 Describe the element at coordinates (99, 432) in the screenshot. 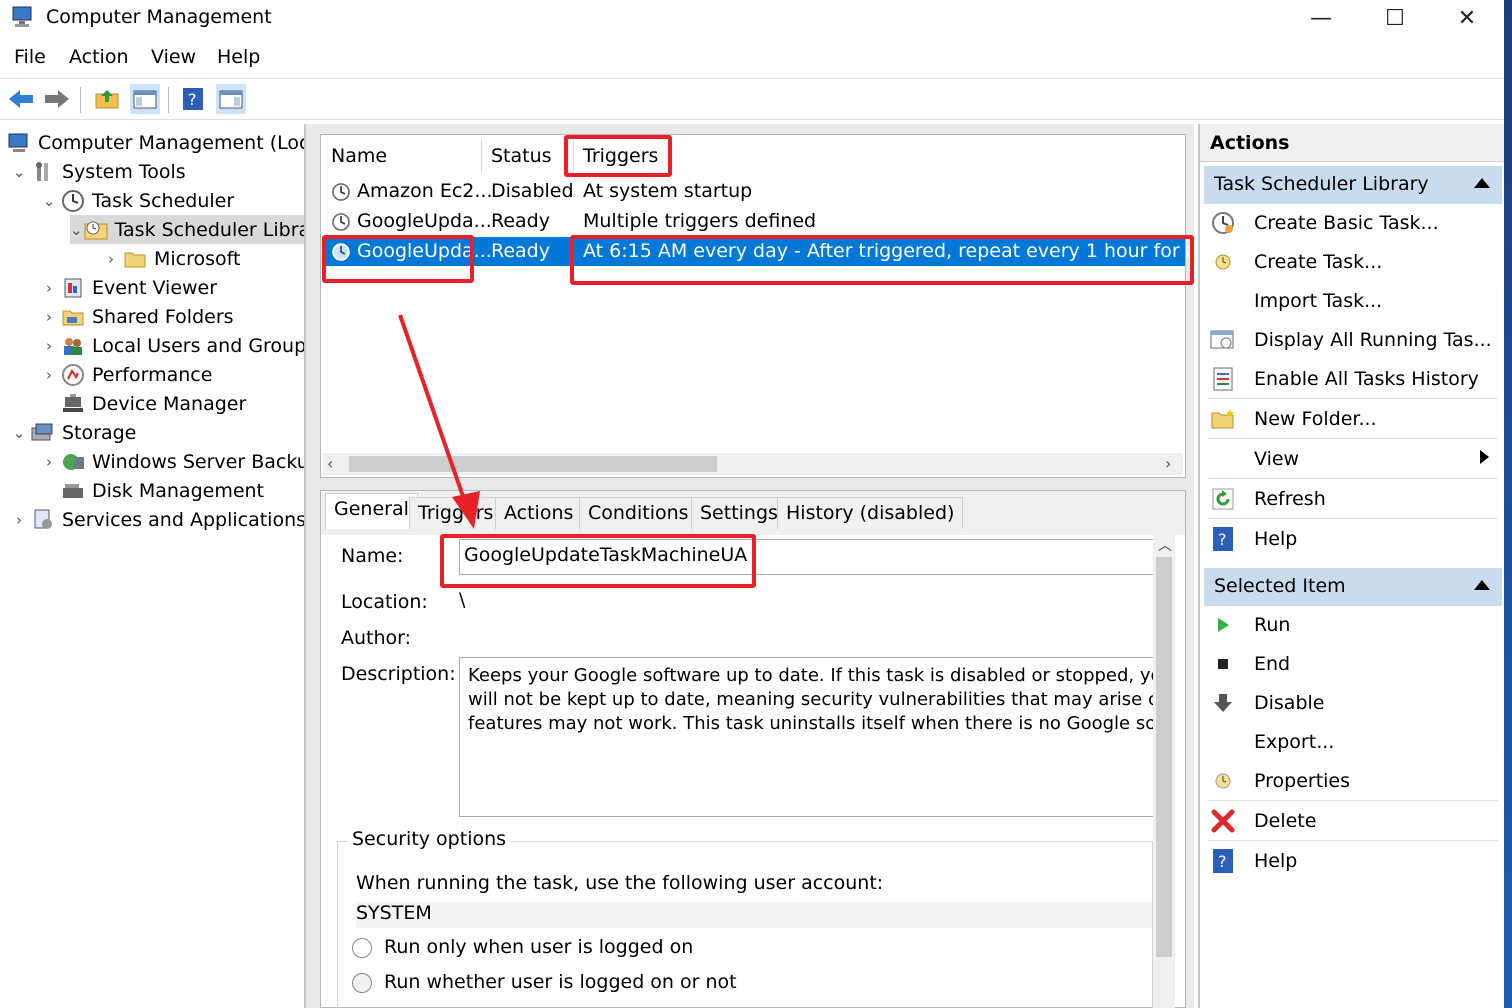

I see `tree-label: Storage` at that location.